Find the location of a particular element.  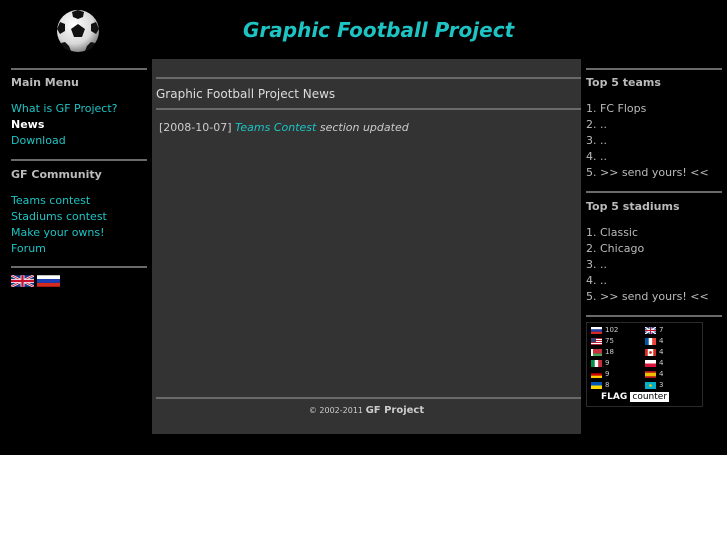

stadium-entry: 2. Chicago is located at coordinates (615, 248).